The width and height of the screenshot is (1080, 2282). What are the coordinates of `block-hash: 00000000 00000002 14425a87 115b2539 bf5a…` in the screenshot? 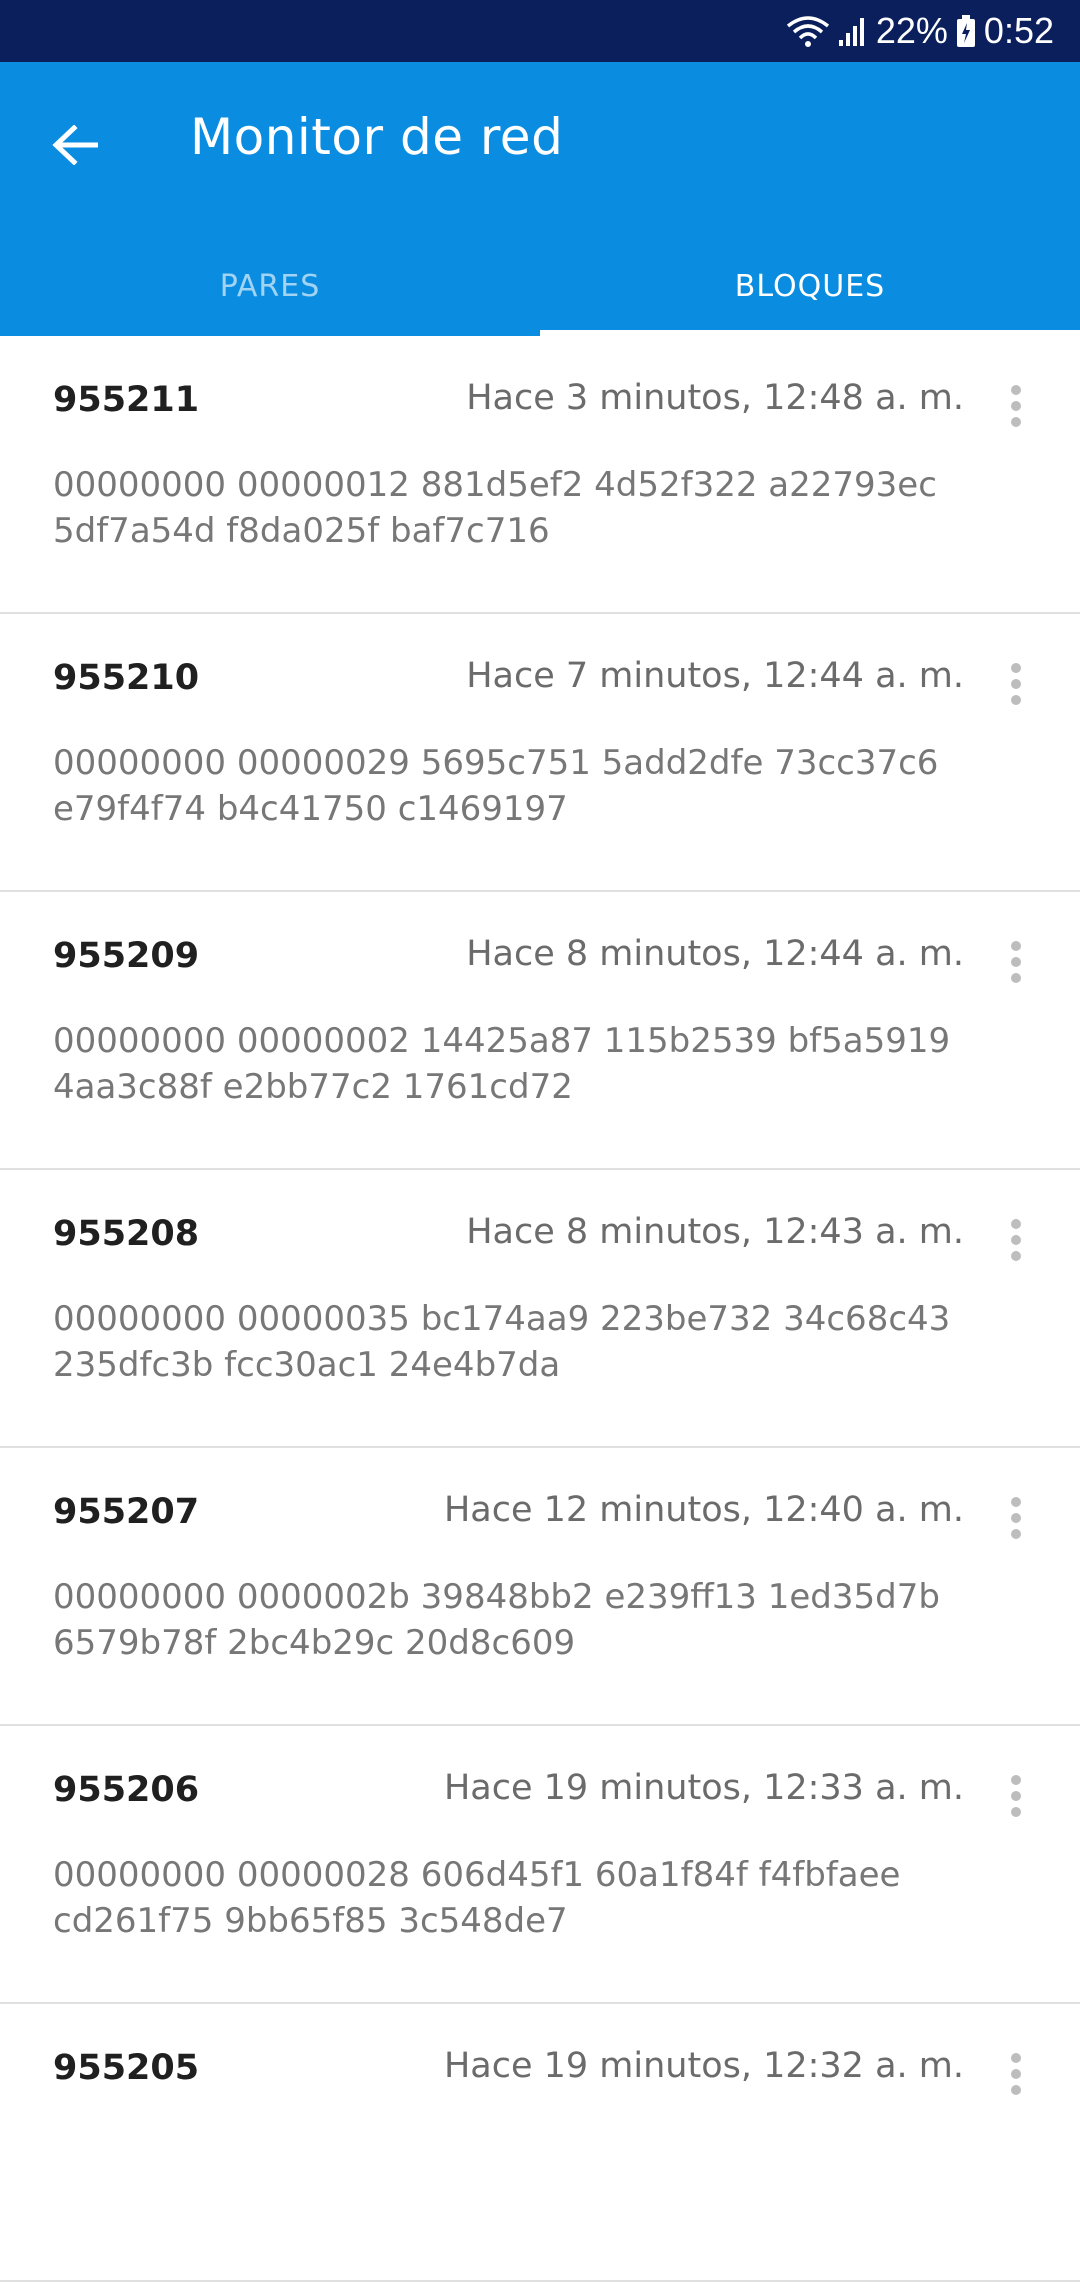 It's located at (502, 1064).